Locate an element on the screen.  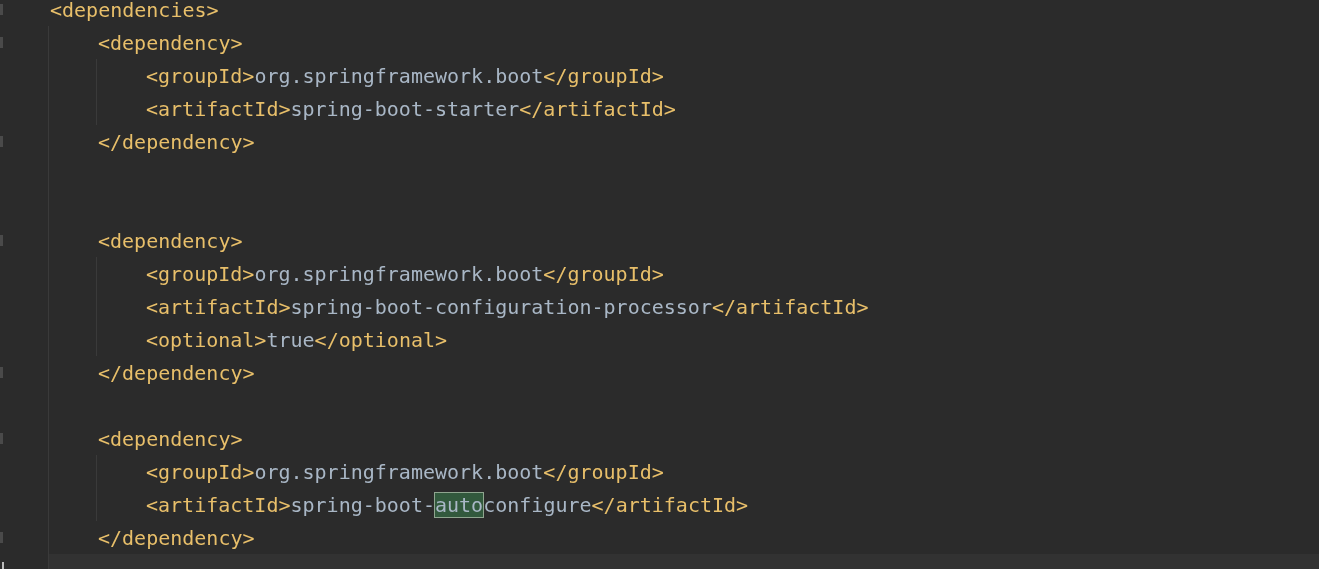
code-line: <dependencies> is located at coordinates (134, 11).